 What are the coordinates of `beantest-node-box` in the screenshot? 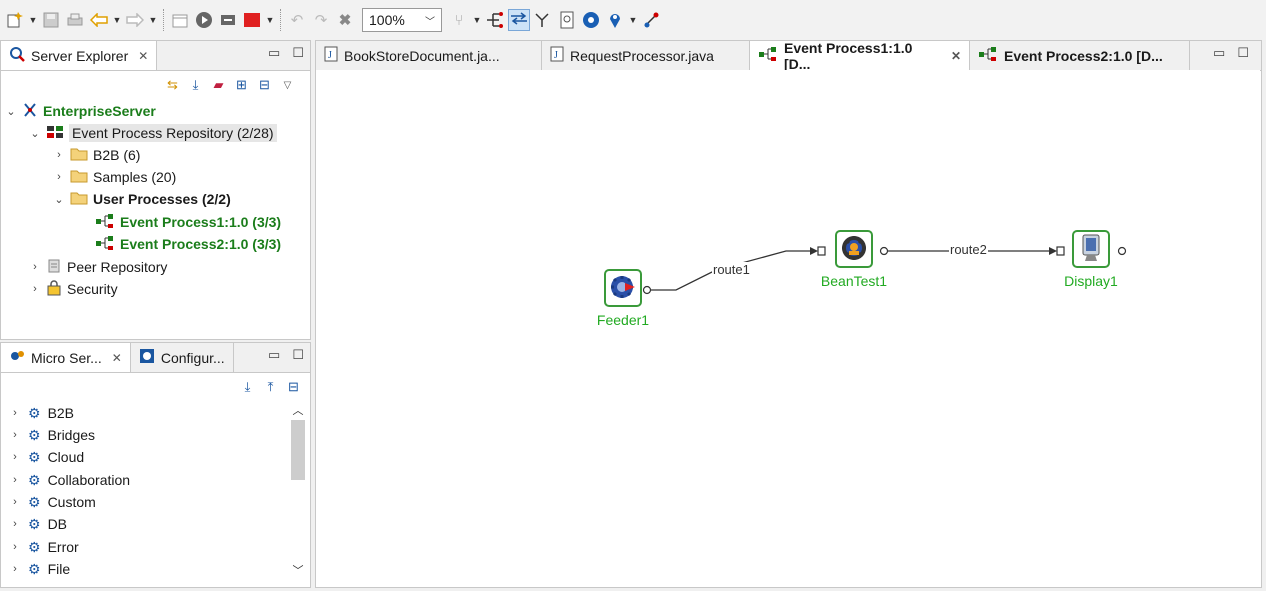 It's located at (854, 249).